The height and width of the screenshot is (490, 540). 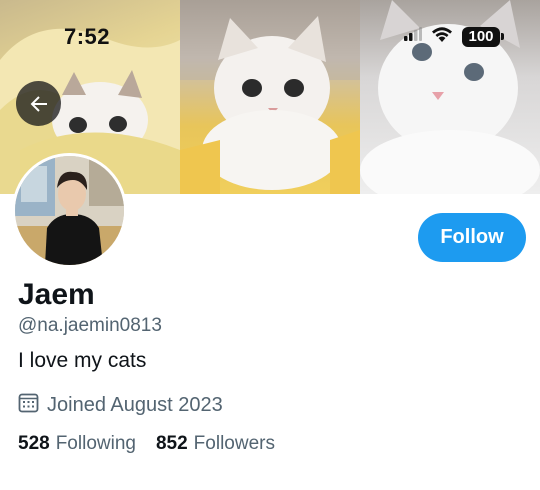 I want to click on following-link: 528 Following, so click(x=77, y=444).